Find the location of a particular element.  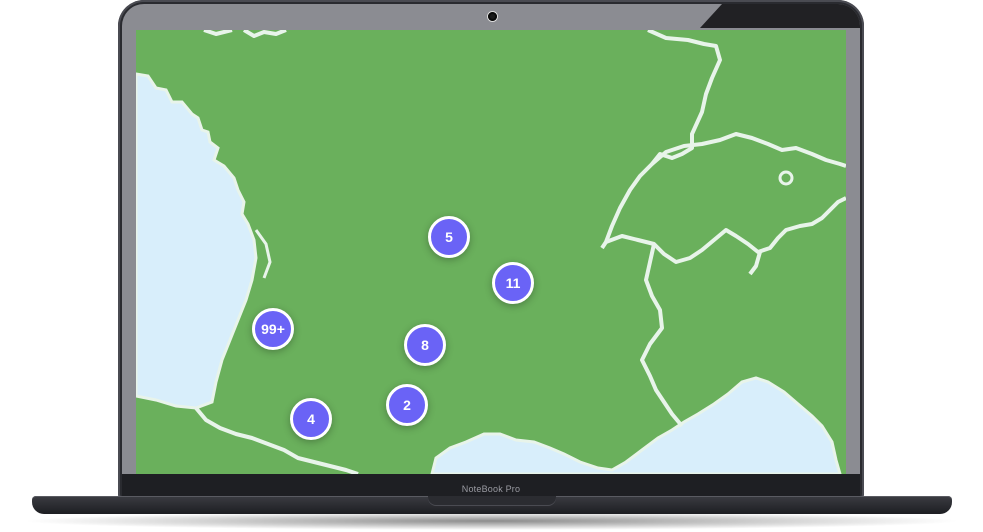

webcam-icon is located at coordinates (492, 16).